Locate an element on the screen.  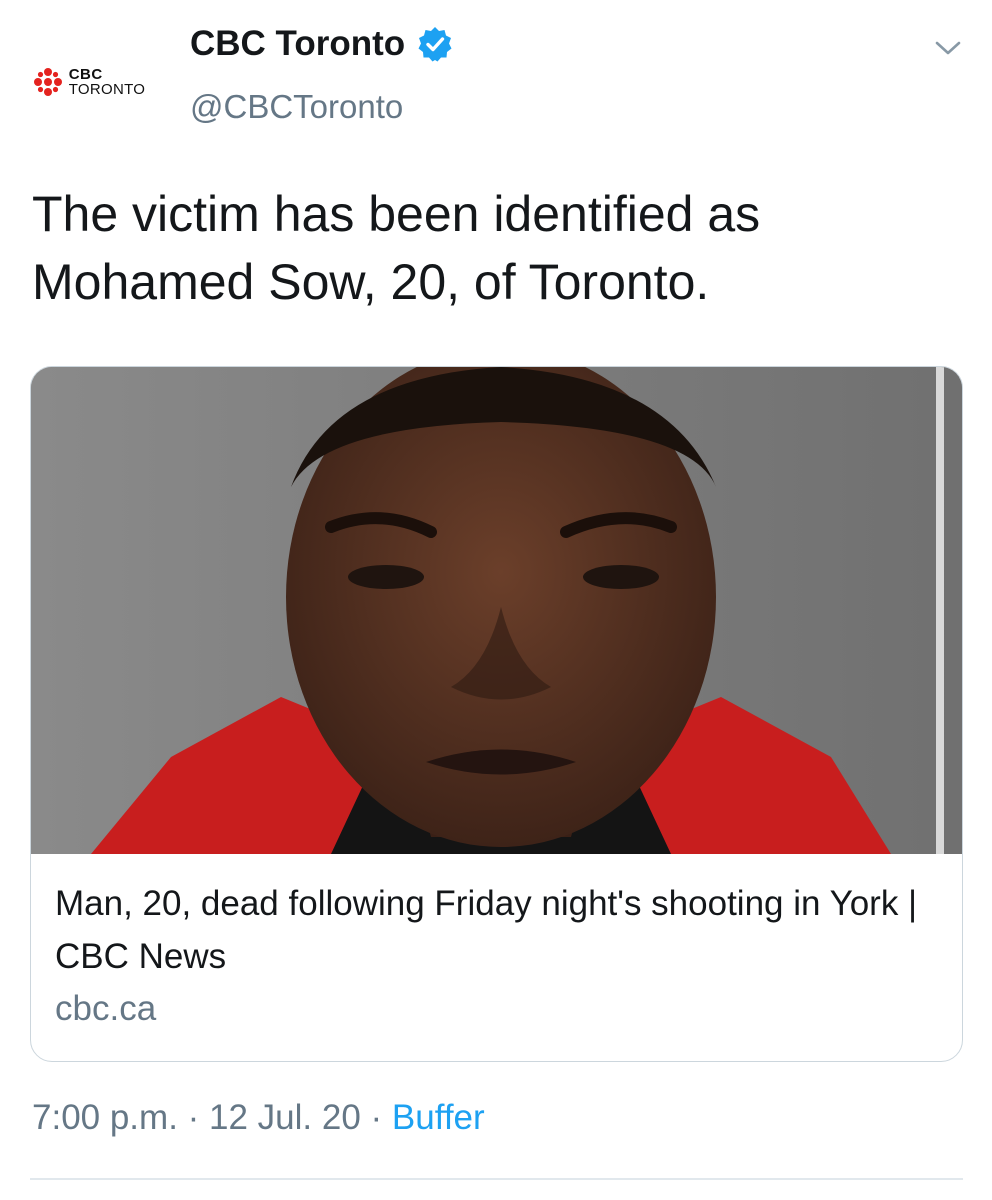
logo-line-1: CBC is located at coordinates (85, 74).